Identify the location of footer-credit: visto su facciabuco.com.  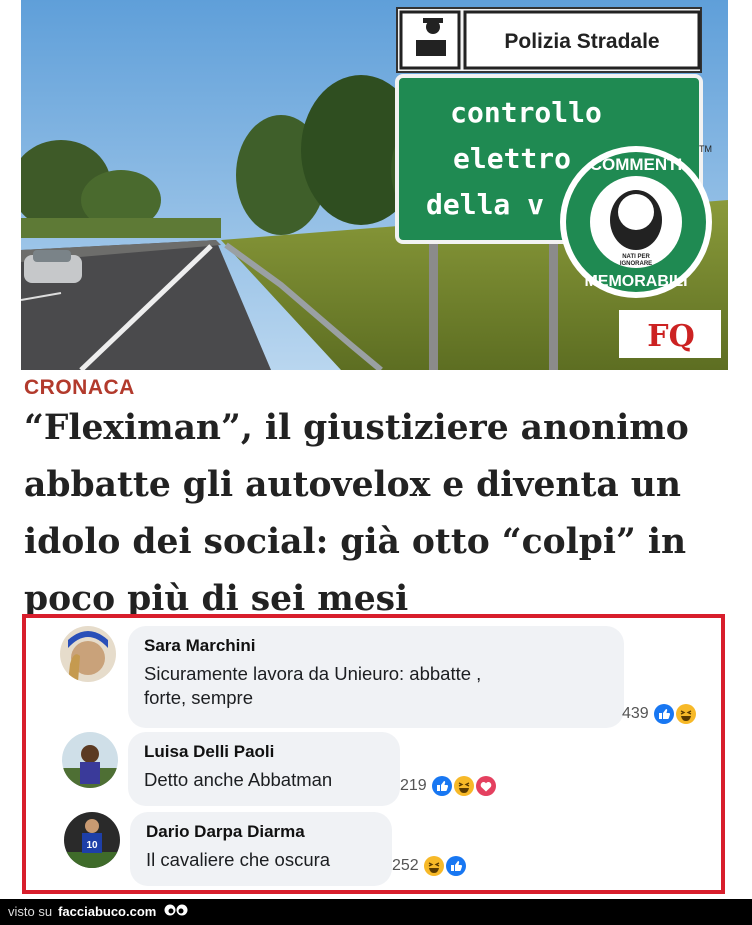
(82, 911).